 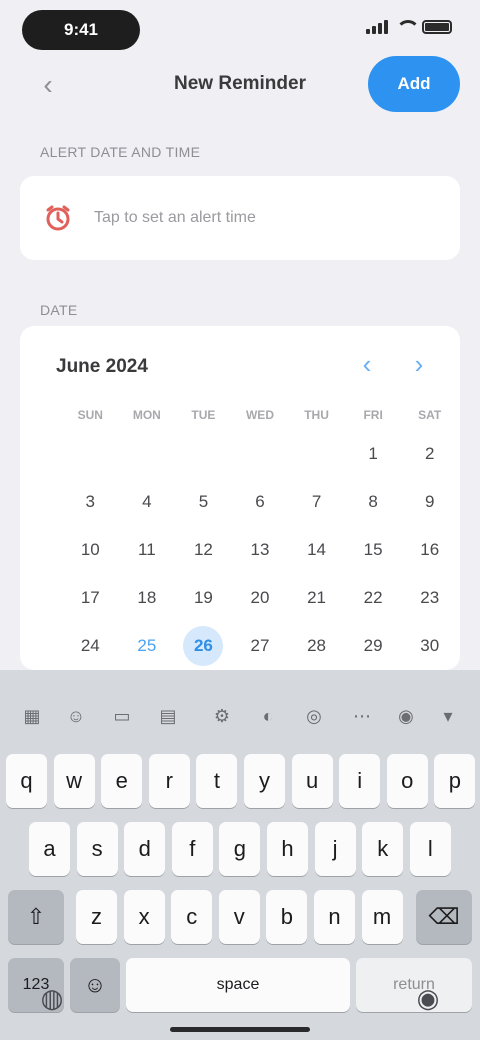 I want to click on key-m: m, so click(x=382, y=917).